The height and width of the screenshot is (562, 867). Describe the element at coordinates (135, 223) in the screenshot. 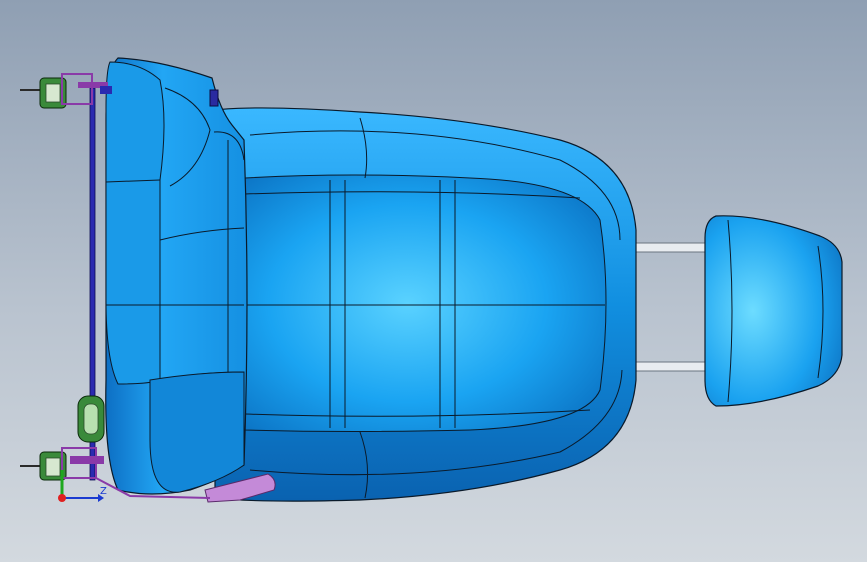

I see `backrest-bolster` at that location.